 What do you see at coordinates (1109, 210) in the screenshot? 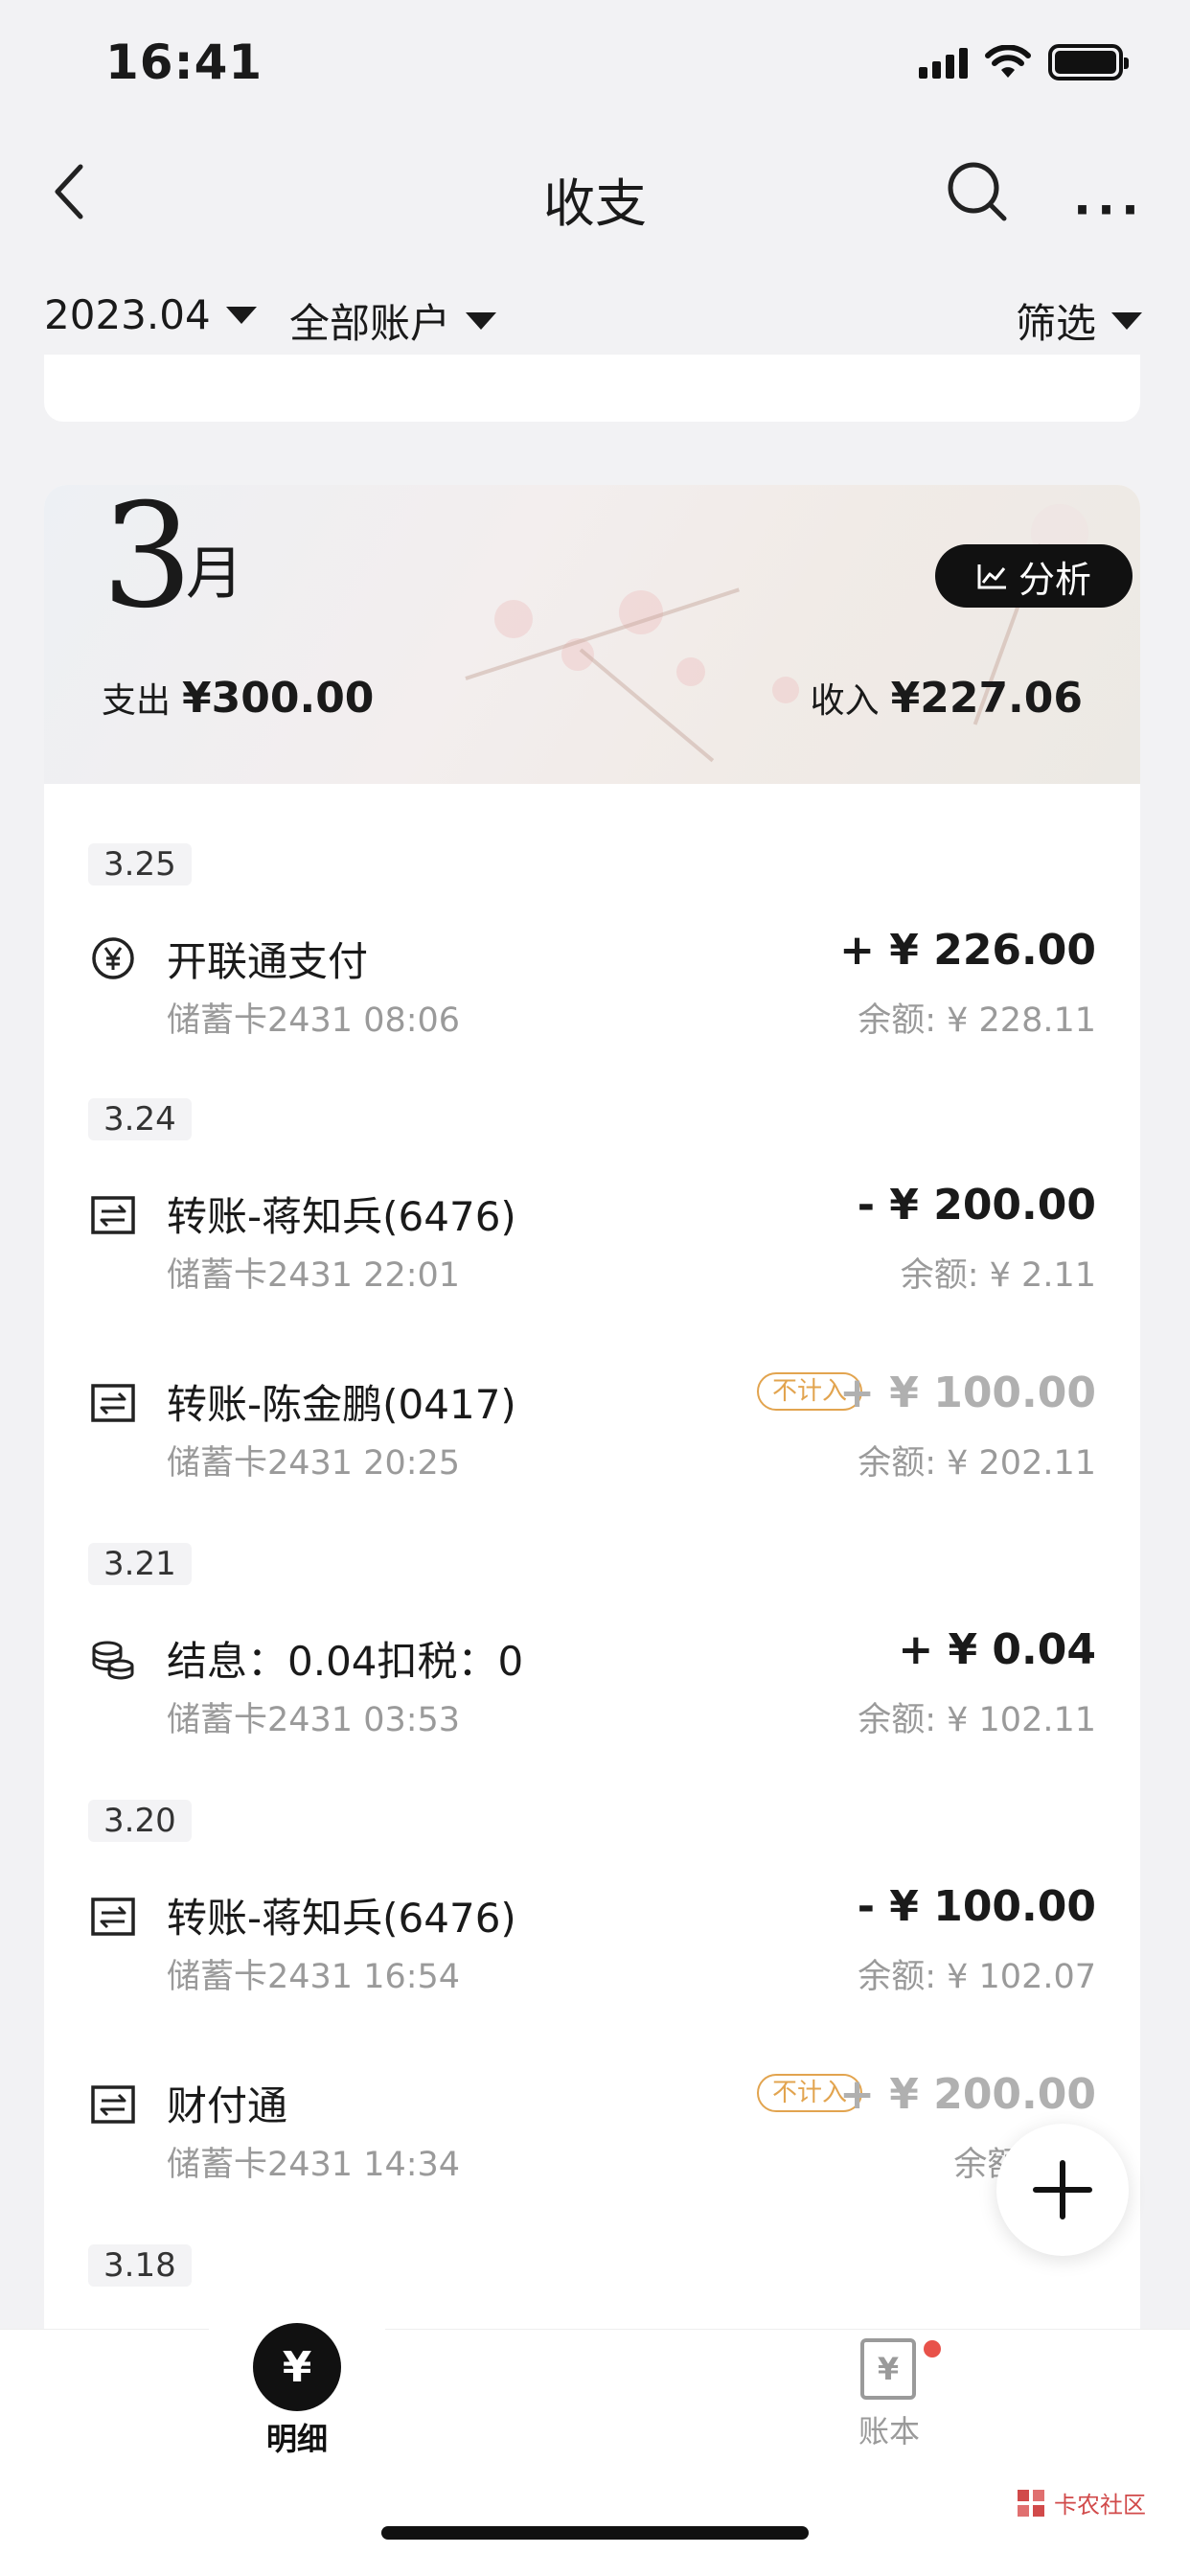
I see `more-icon: ···` at bounding box center [1109, 210].